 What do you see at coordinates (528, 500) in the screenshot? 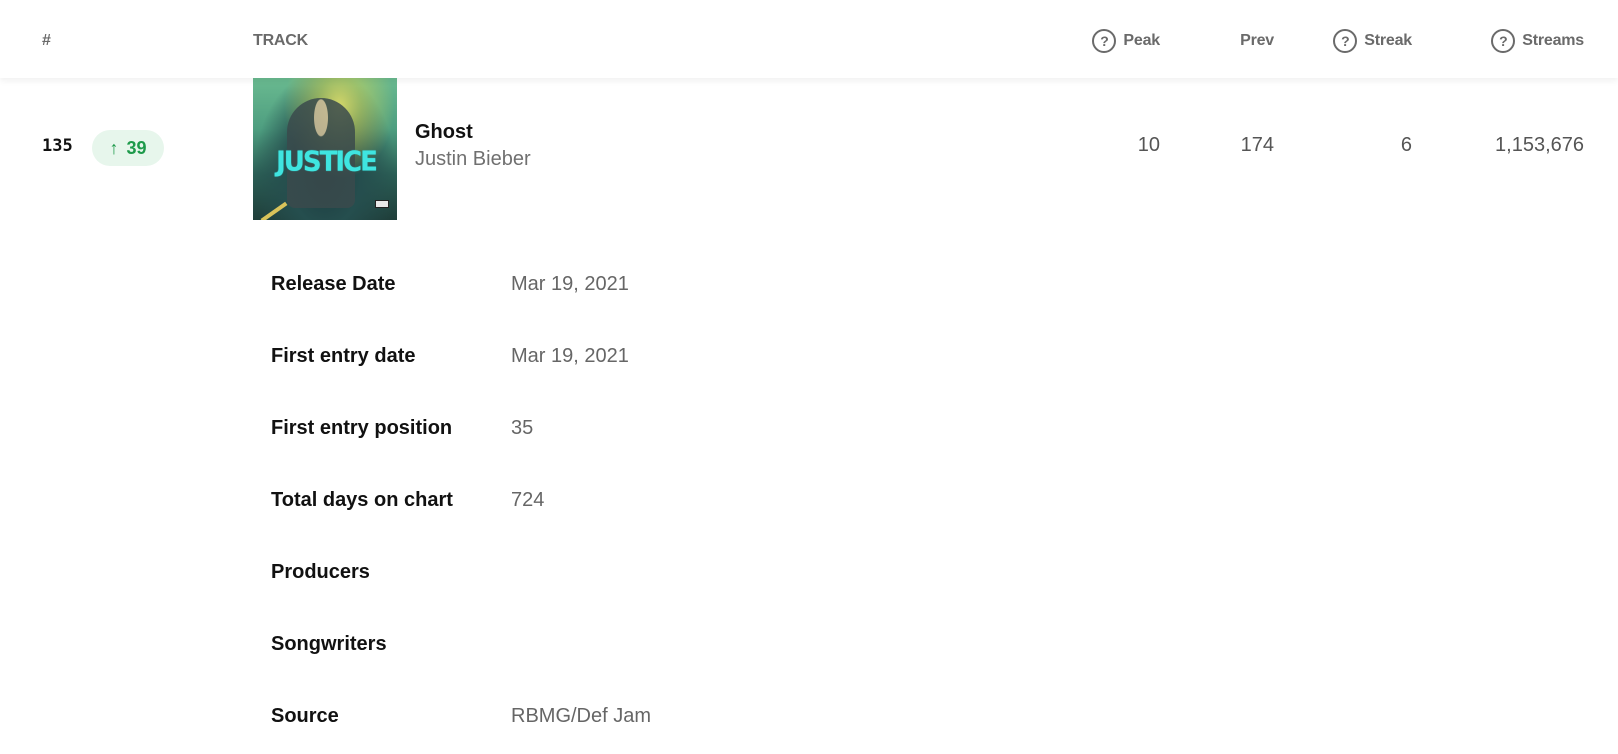
I see `detail-value: 724` at bounding box center [528, 500].